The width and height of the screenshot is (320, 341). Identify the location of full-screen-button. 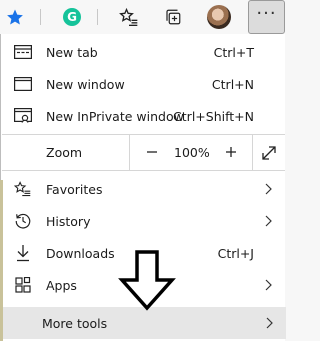
(269, 153).